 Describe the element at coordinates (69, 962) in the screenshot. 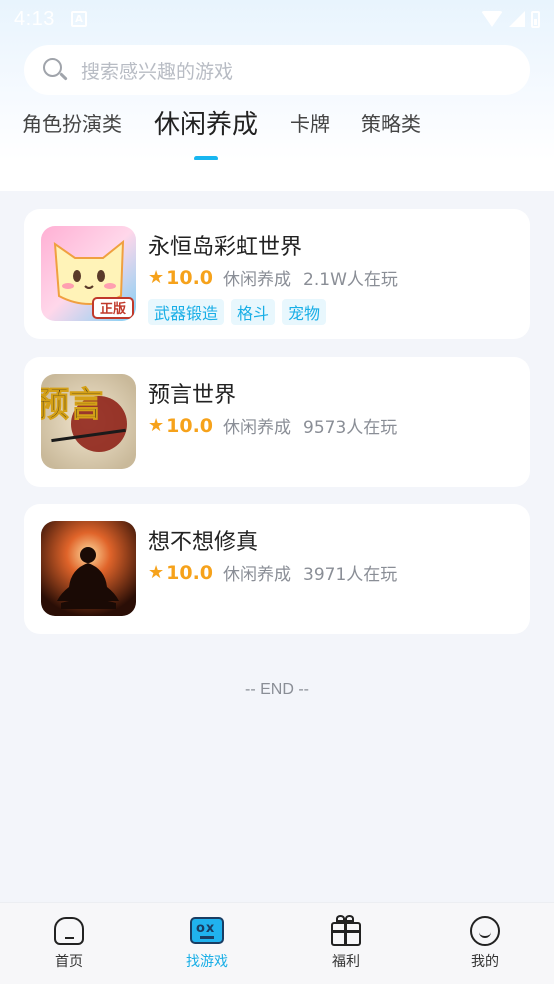

I see `nav-label: 首页` at that location.